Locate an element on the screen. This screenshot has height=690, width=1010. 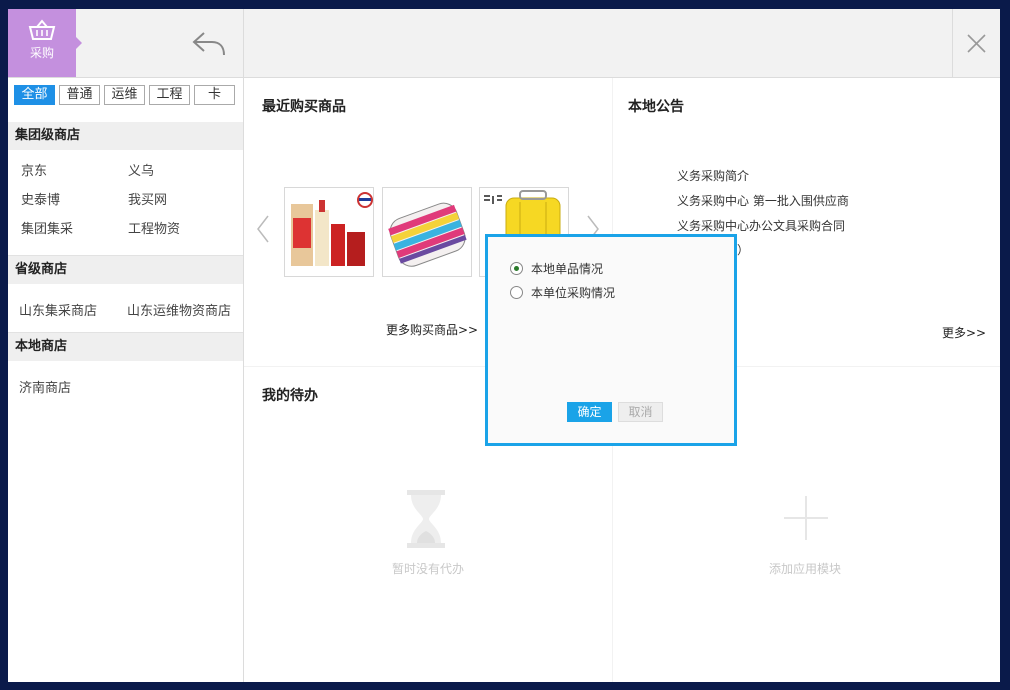
reply-arrow-icon is located at coordinates (208, 44).